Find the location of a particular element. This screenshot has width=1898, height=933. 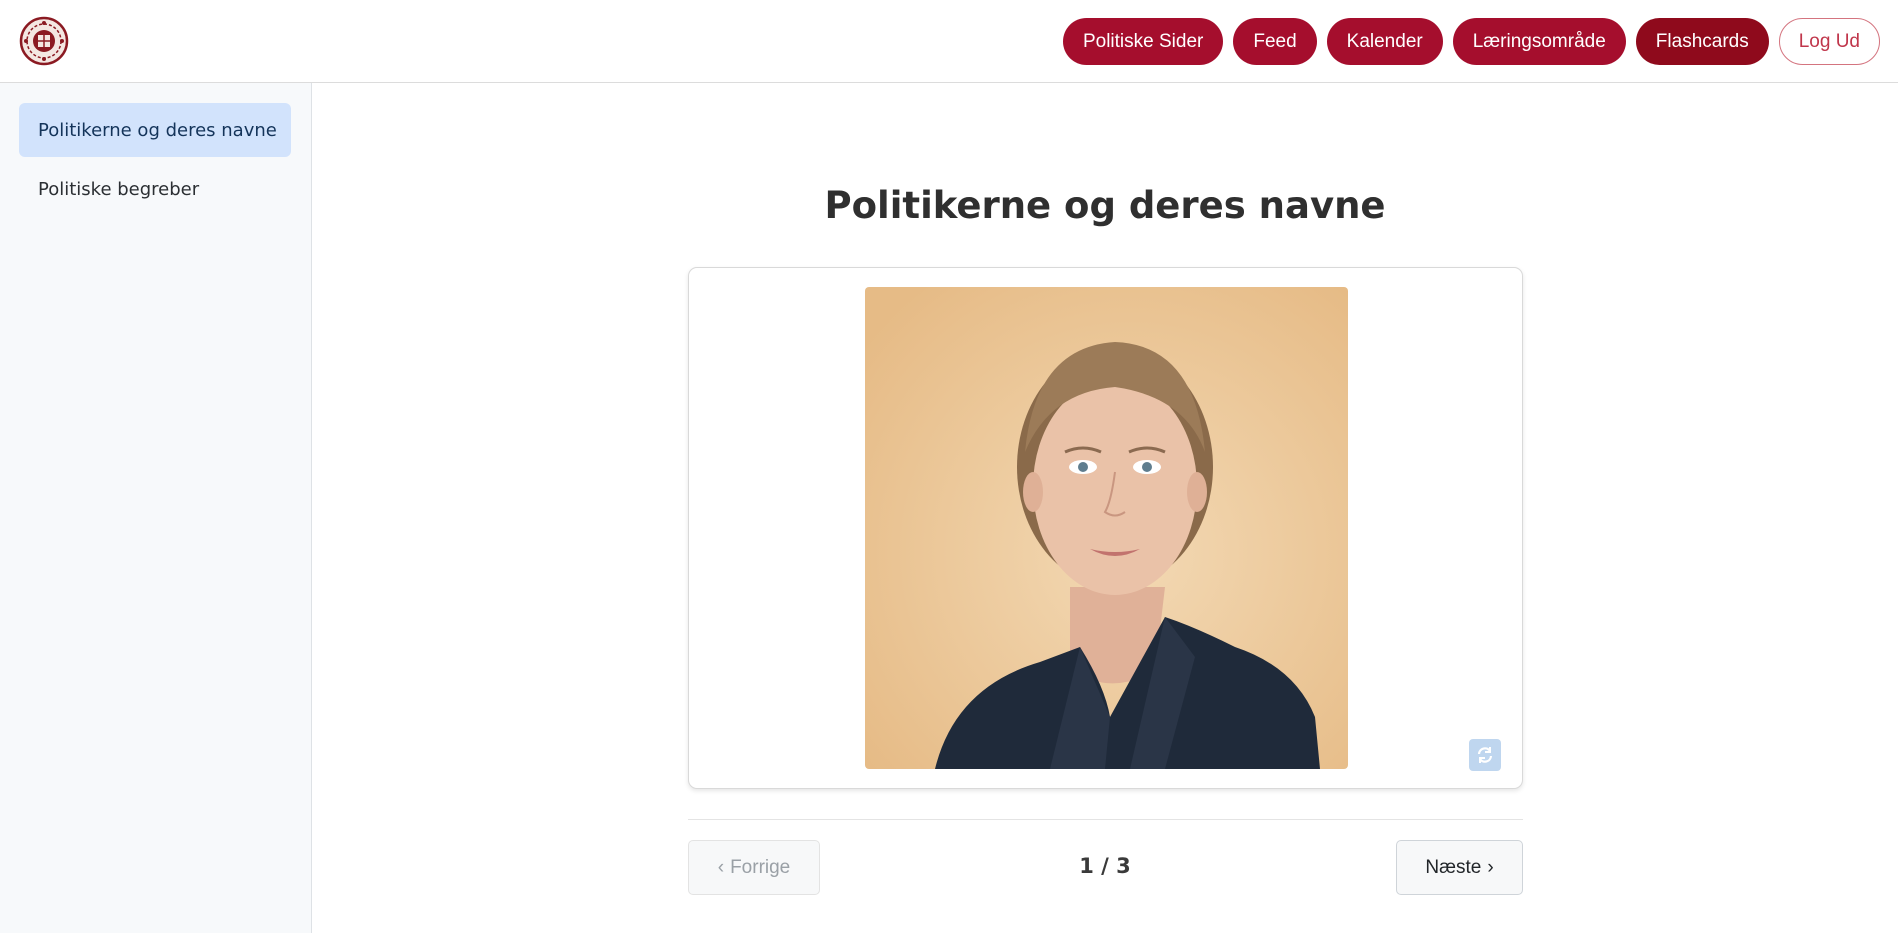

divider is located at coordinates (1105, 819).